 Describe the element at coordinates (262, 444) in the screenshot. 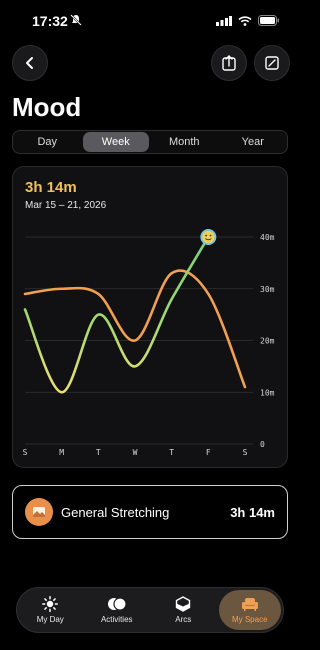

I see `y-tick-label: 0` at that location.